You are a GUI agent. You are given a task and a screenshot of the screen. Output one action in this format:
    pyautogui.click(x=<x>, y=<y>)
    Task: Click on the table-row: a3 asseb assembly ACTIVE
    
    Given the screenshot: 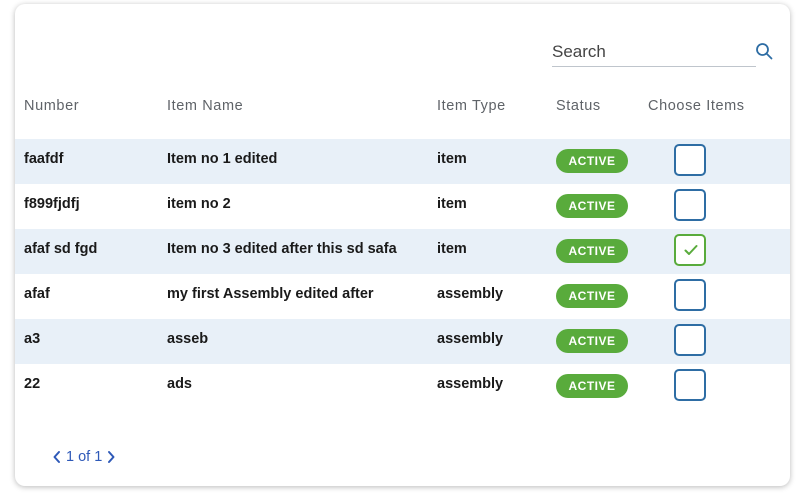 What is the action you would take?
    pyautogui.click(x=402, y=341)
    